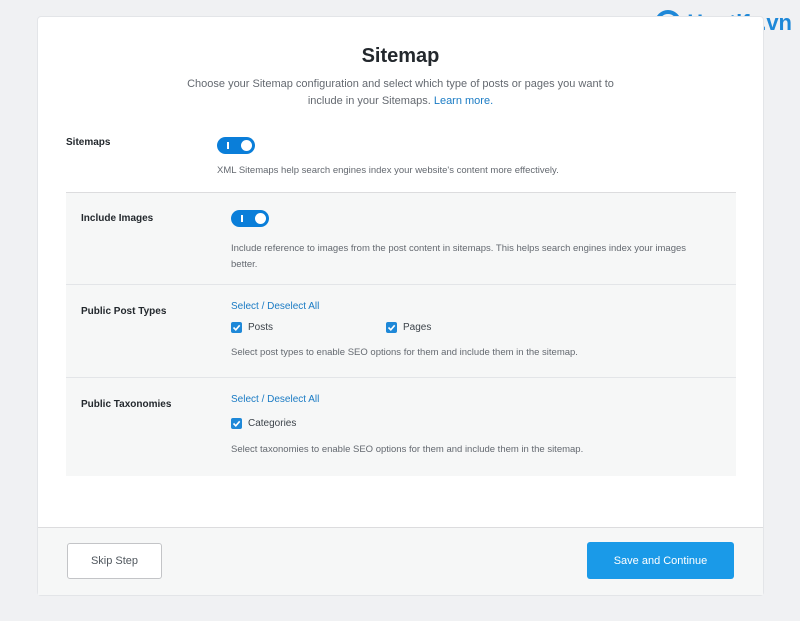 This screenshot has width=800, height=621. Describe the element at coordinates (126, 404) in the screenshot. I see `taxonomies-label: Public Taxonomies` at that location.